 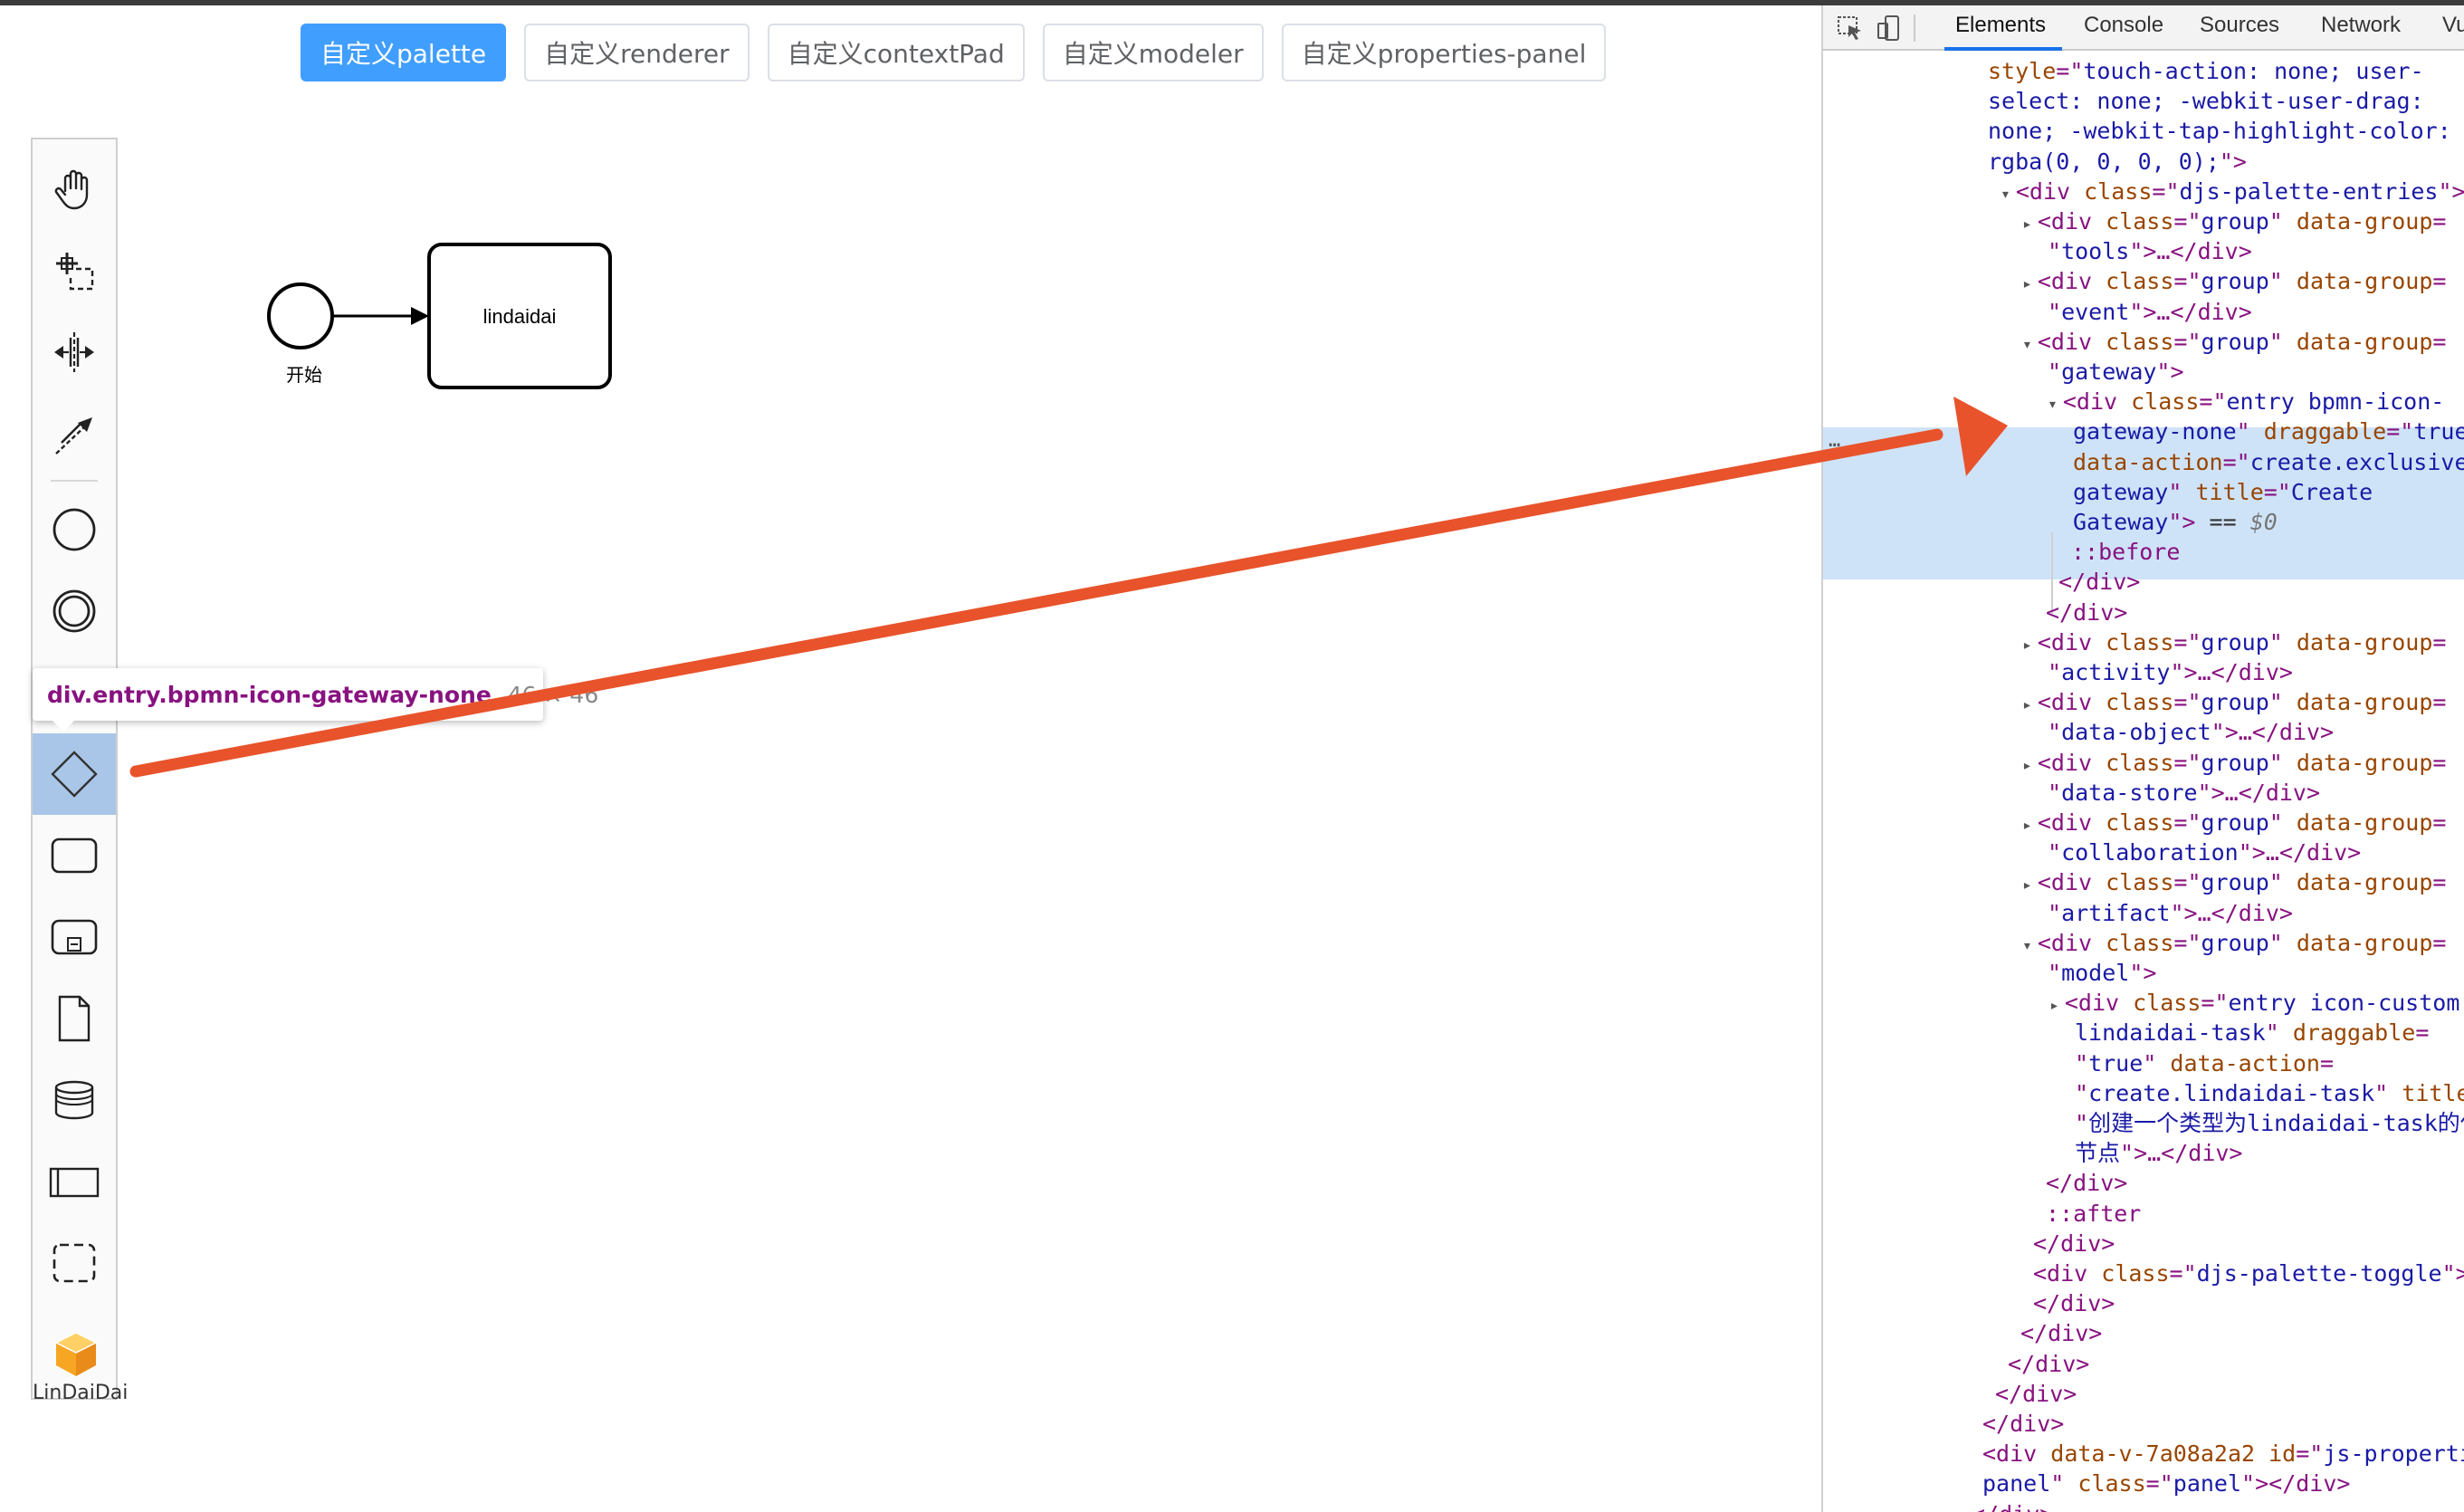 What do you see at coordinates (2184, 793) in the screenshot?
I see `dom-tree-line: "data-store">…</div>` at bounding box center [2184, 793].